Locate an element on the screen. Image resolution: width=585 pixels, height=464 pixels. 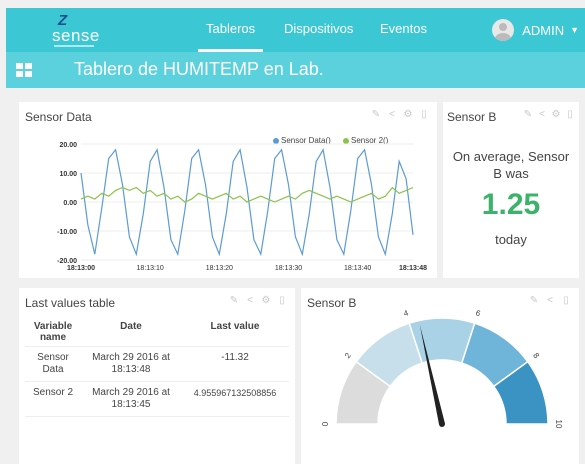
x-tick-label: 18:13:40 is located at coordinates (357, 268).